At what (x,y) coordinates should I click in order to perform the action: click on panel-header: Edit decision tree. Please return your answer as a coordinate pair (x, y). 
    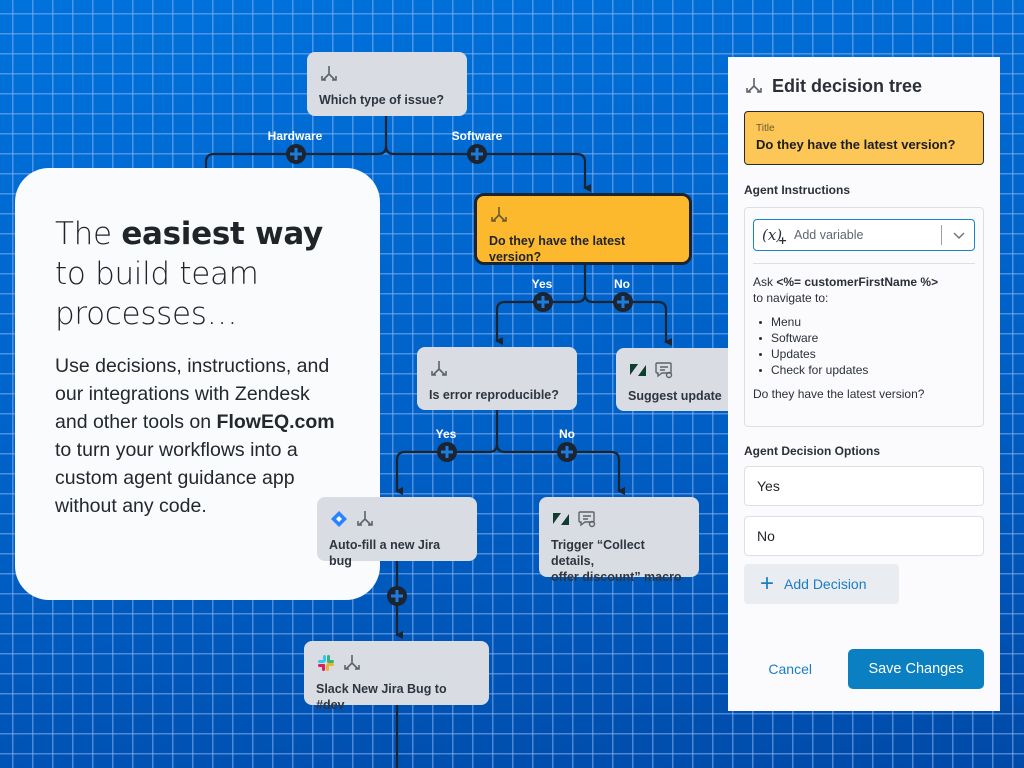
    Looking at the image, I should click on (864, 86).